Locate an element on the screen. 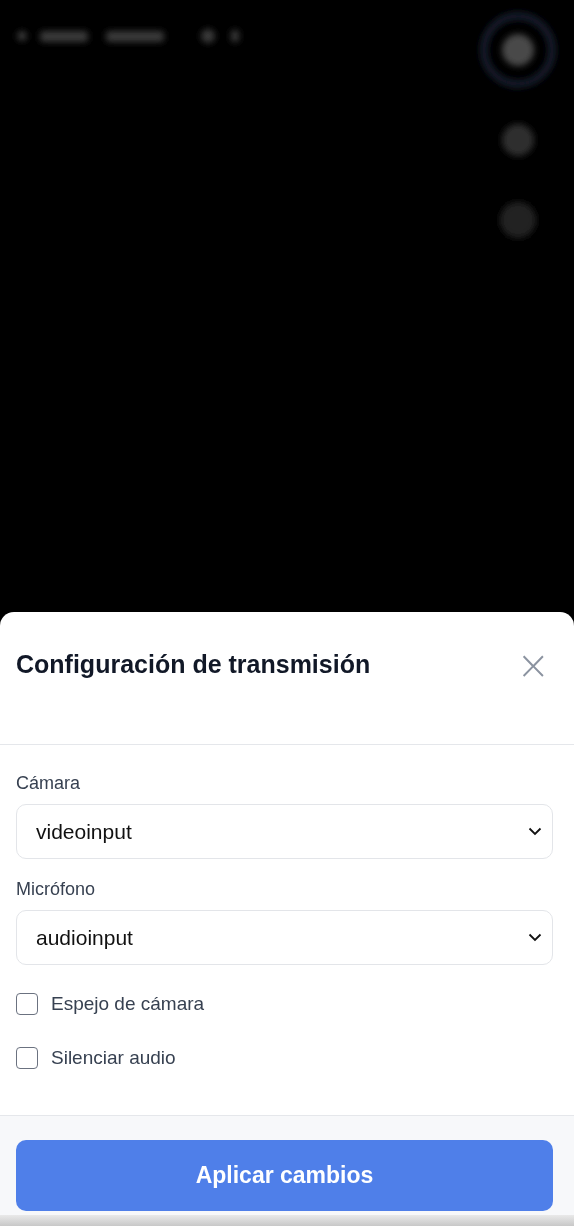 Image resolution: width=574 pixels, height=1226 pixels. apply-button: Aplicar cambios is located at coordinates (284, 1175).